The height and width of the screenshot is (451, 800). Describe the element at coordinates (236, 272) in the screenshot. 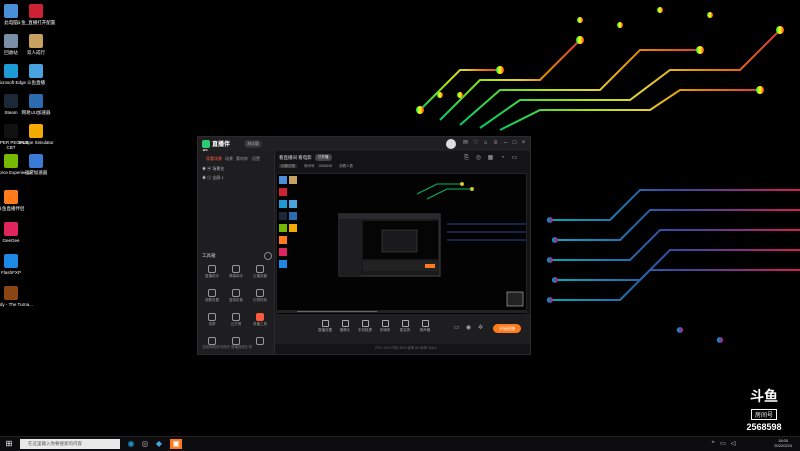

I see `toolbox-item: 弹幕助手` at that location.